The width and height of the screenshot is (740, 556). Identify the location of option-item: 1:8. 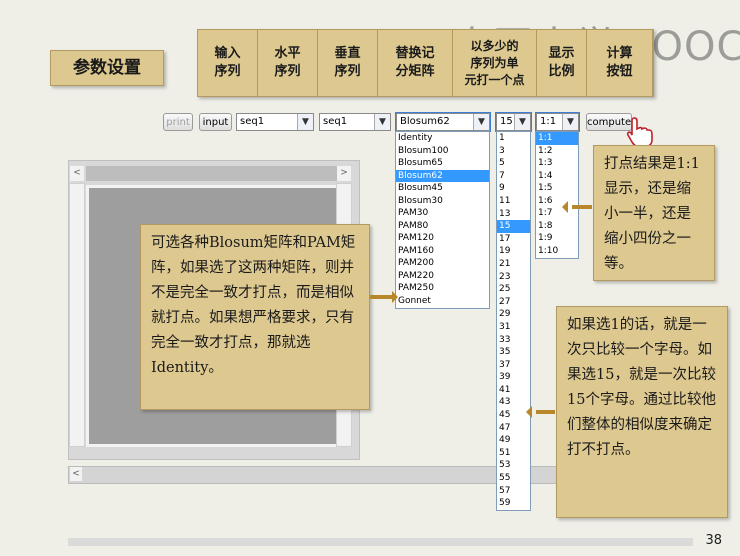
(557, 226).